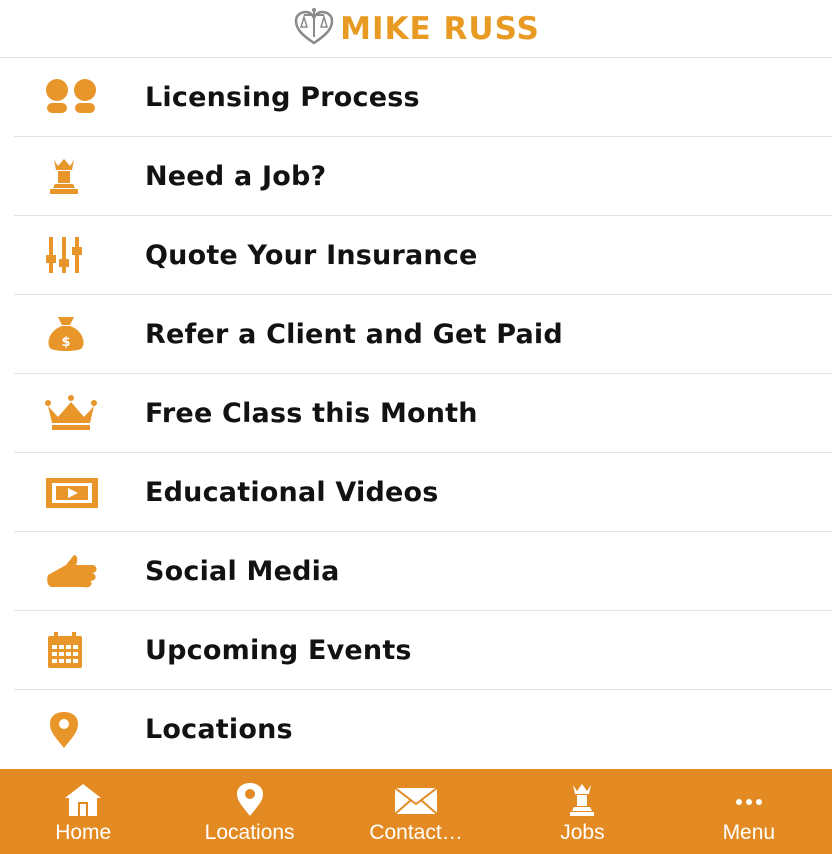 Image resolution: width=832 pixels, height=854 pixels. Describe the element at coordinates (236, 176) in the screenshot. I see `menu-item-label: Need a Job?` at that location.